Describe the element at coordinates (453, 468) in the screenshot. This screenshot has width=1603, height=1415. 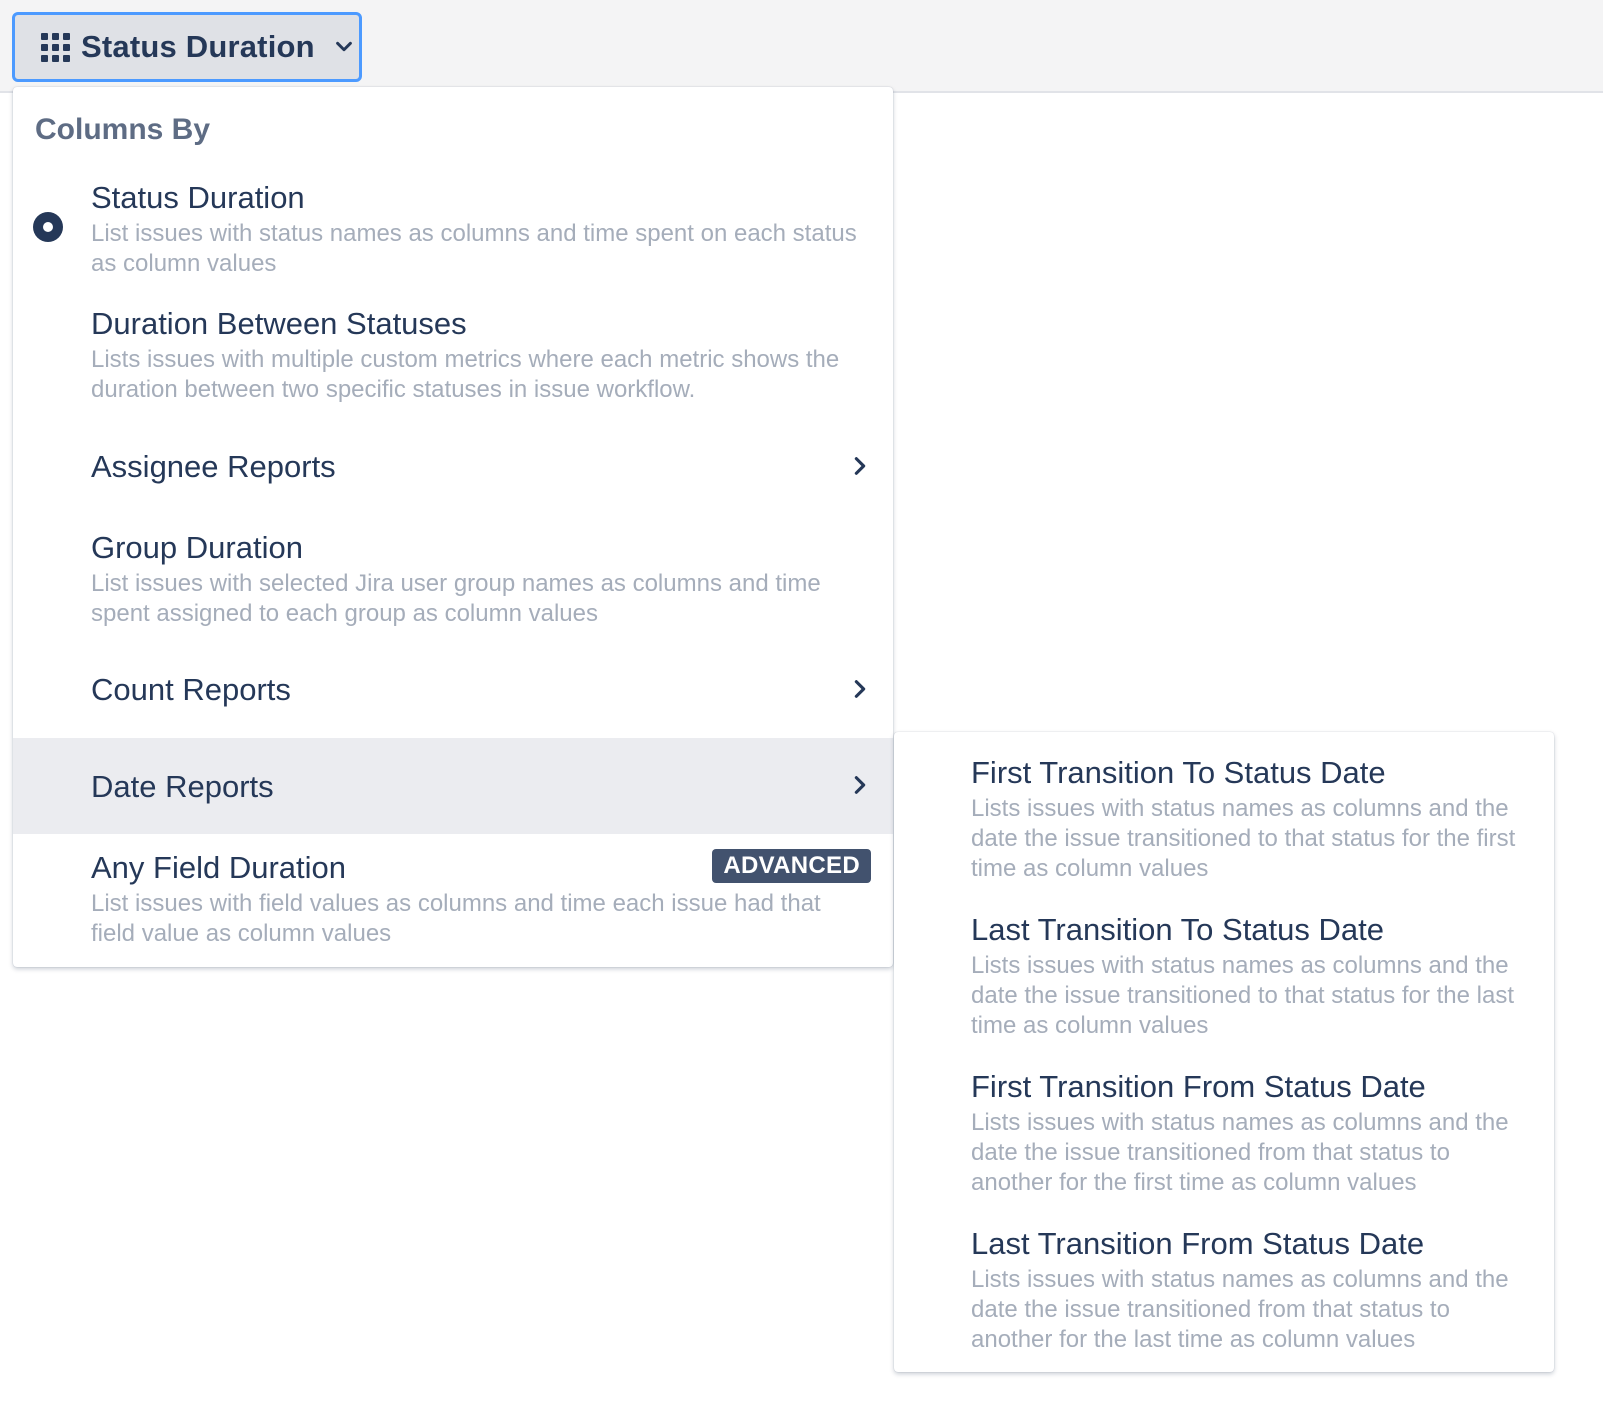
I see `menu-item-assignee-reports: Assignee Reports` at that location.